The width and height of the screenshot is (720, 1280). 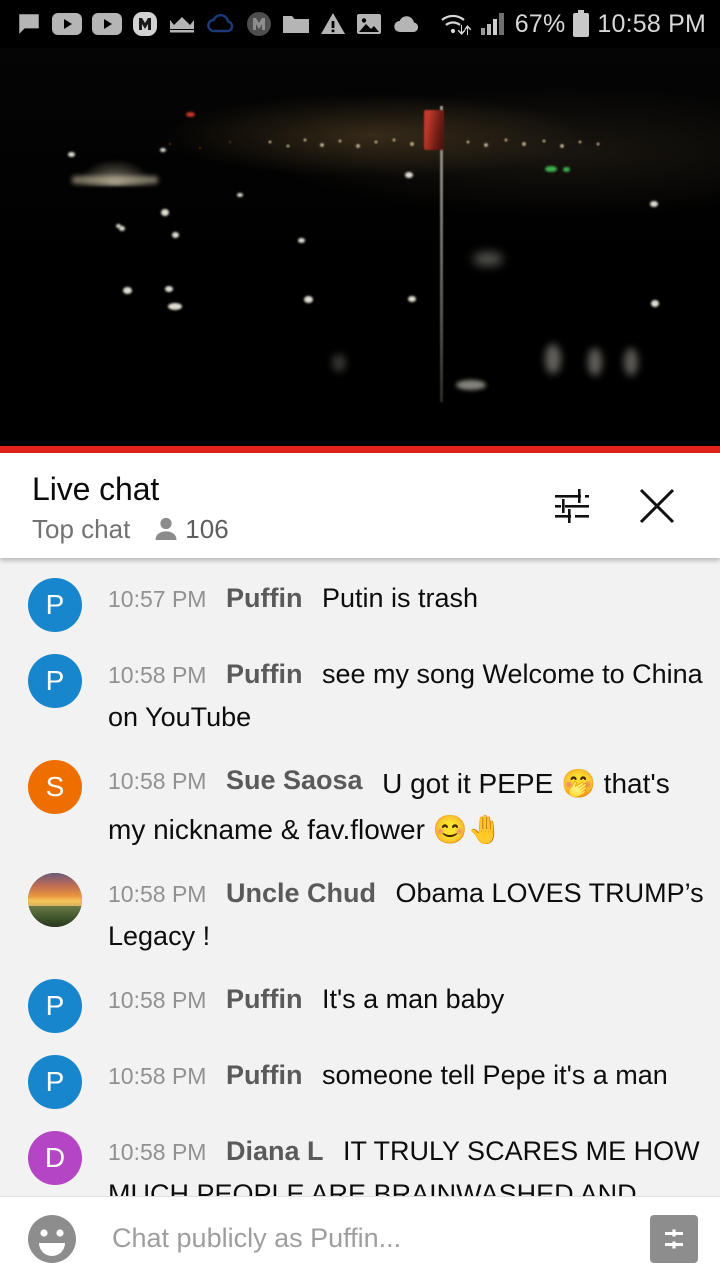 I want to click on message-text: It's a man baby, so click(x=413, y=999).